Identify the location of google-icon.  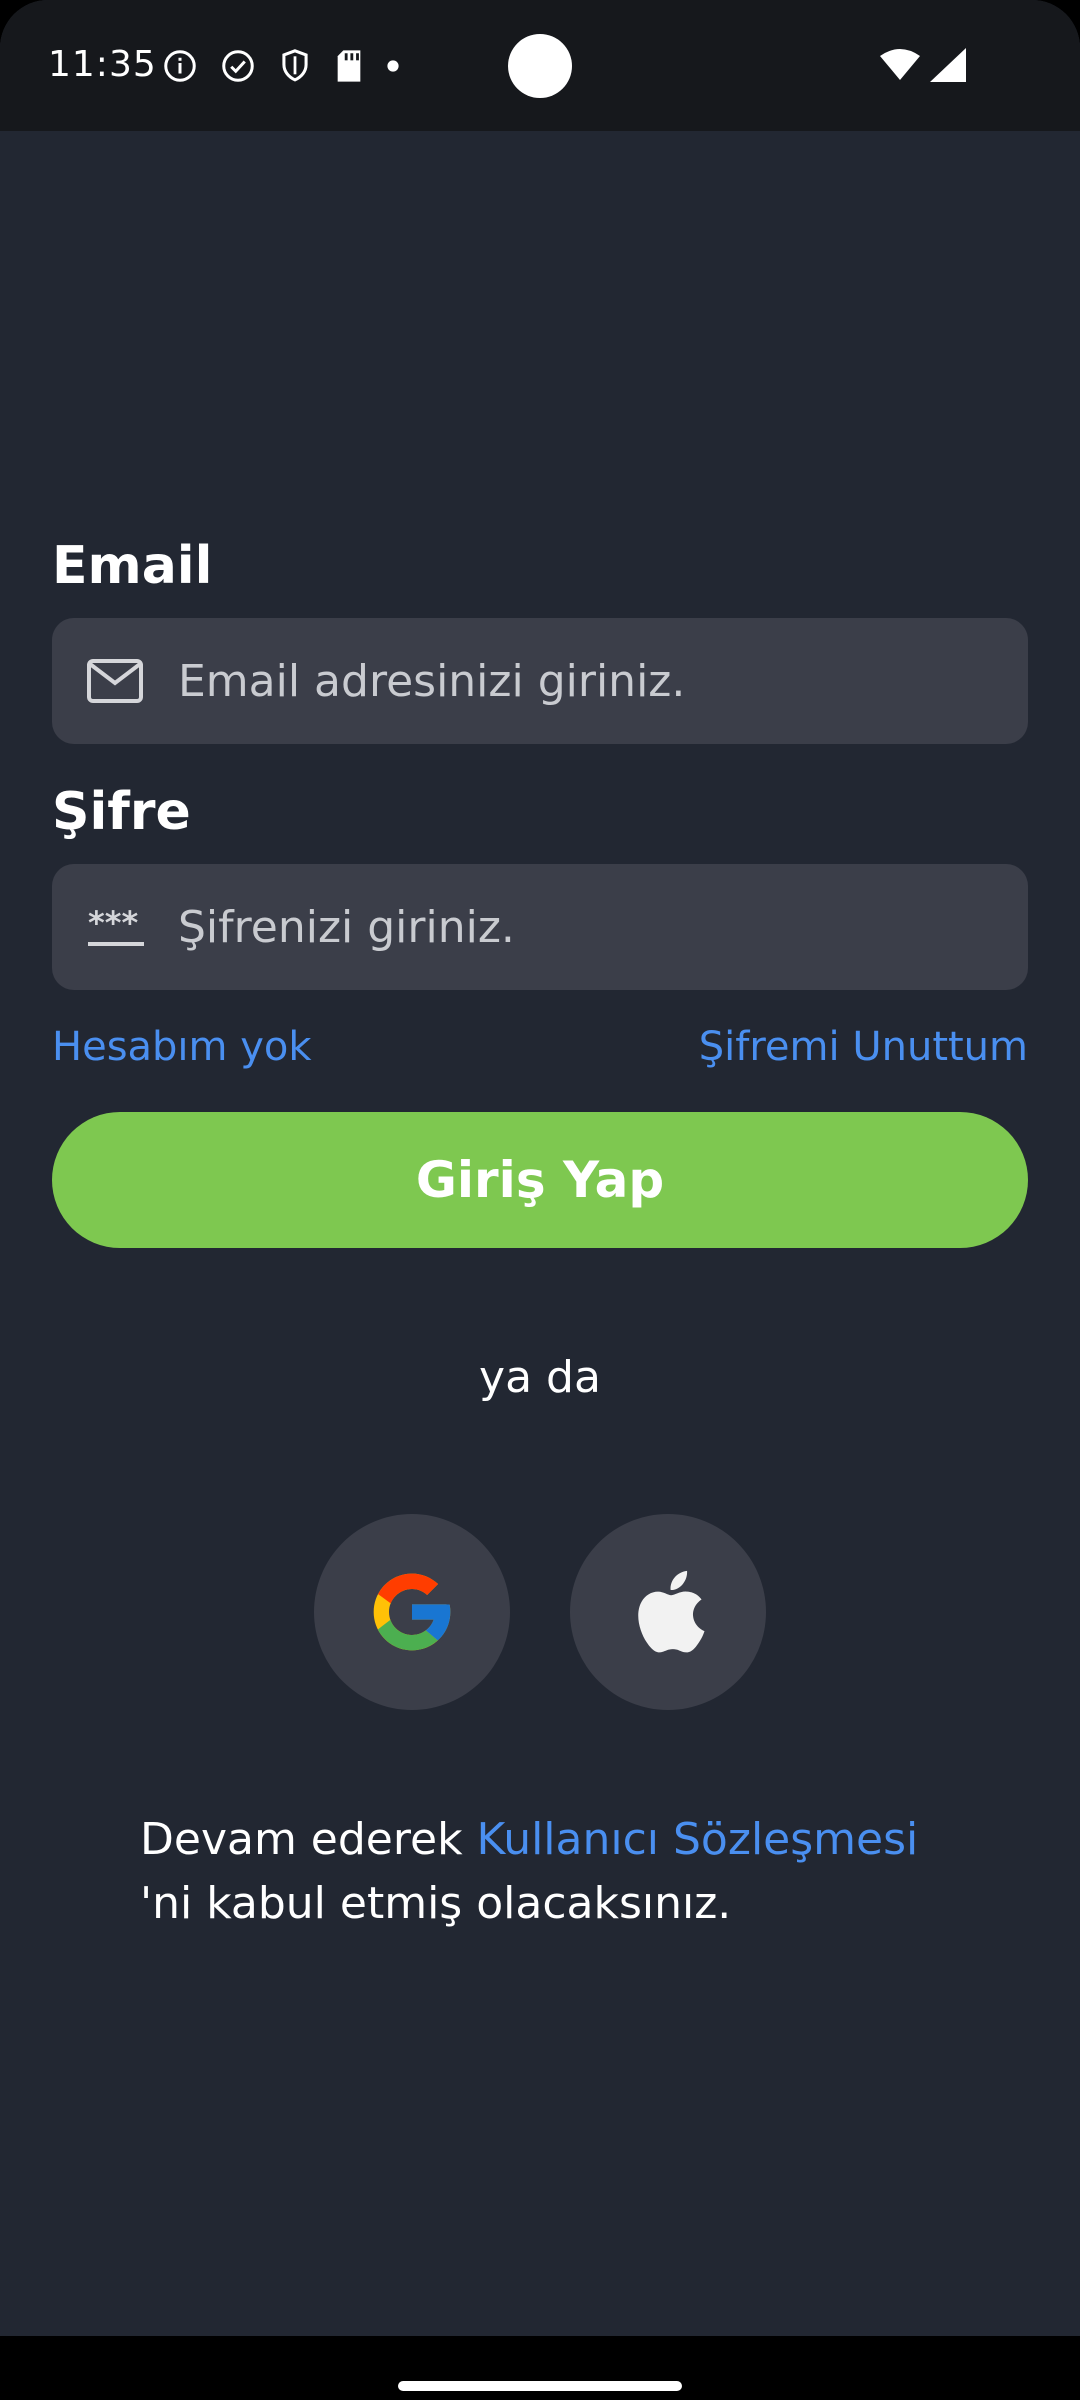
(412, 1612).